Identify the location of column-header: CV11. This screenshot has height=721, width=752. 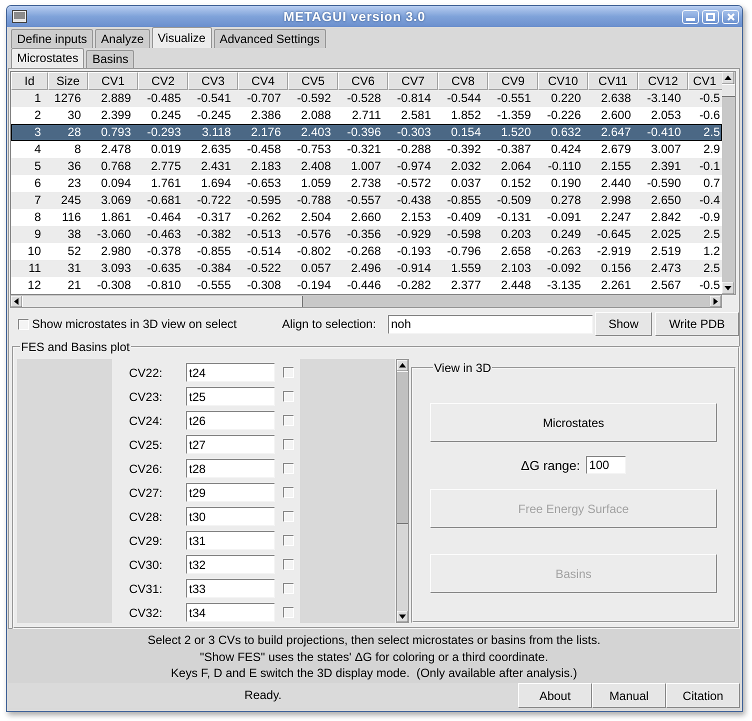
(613, 81).